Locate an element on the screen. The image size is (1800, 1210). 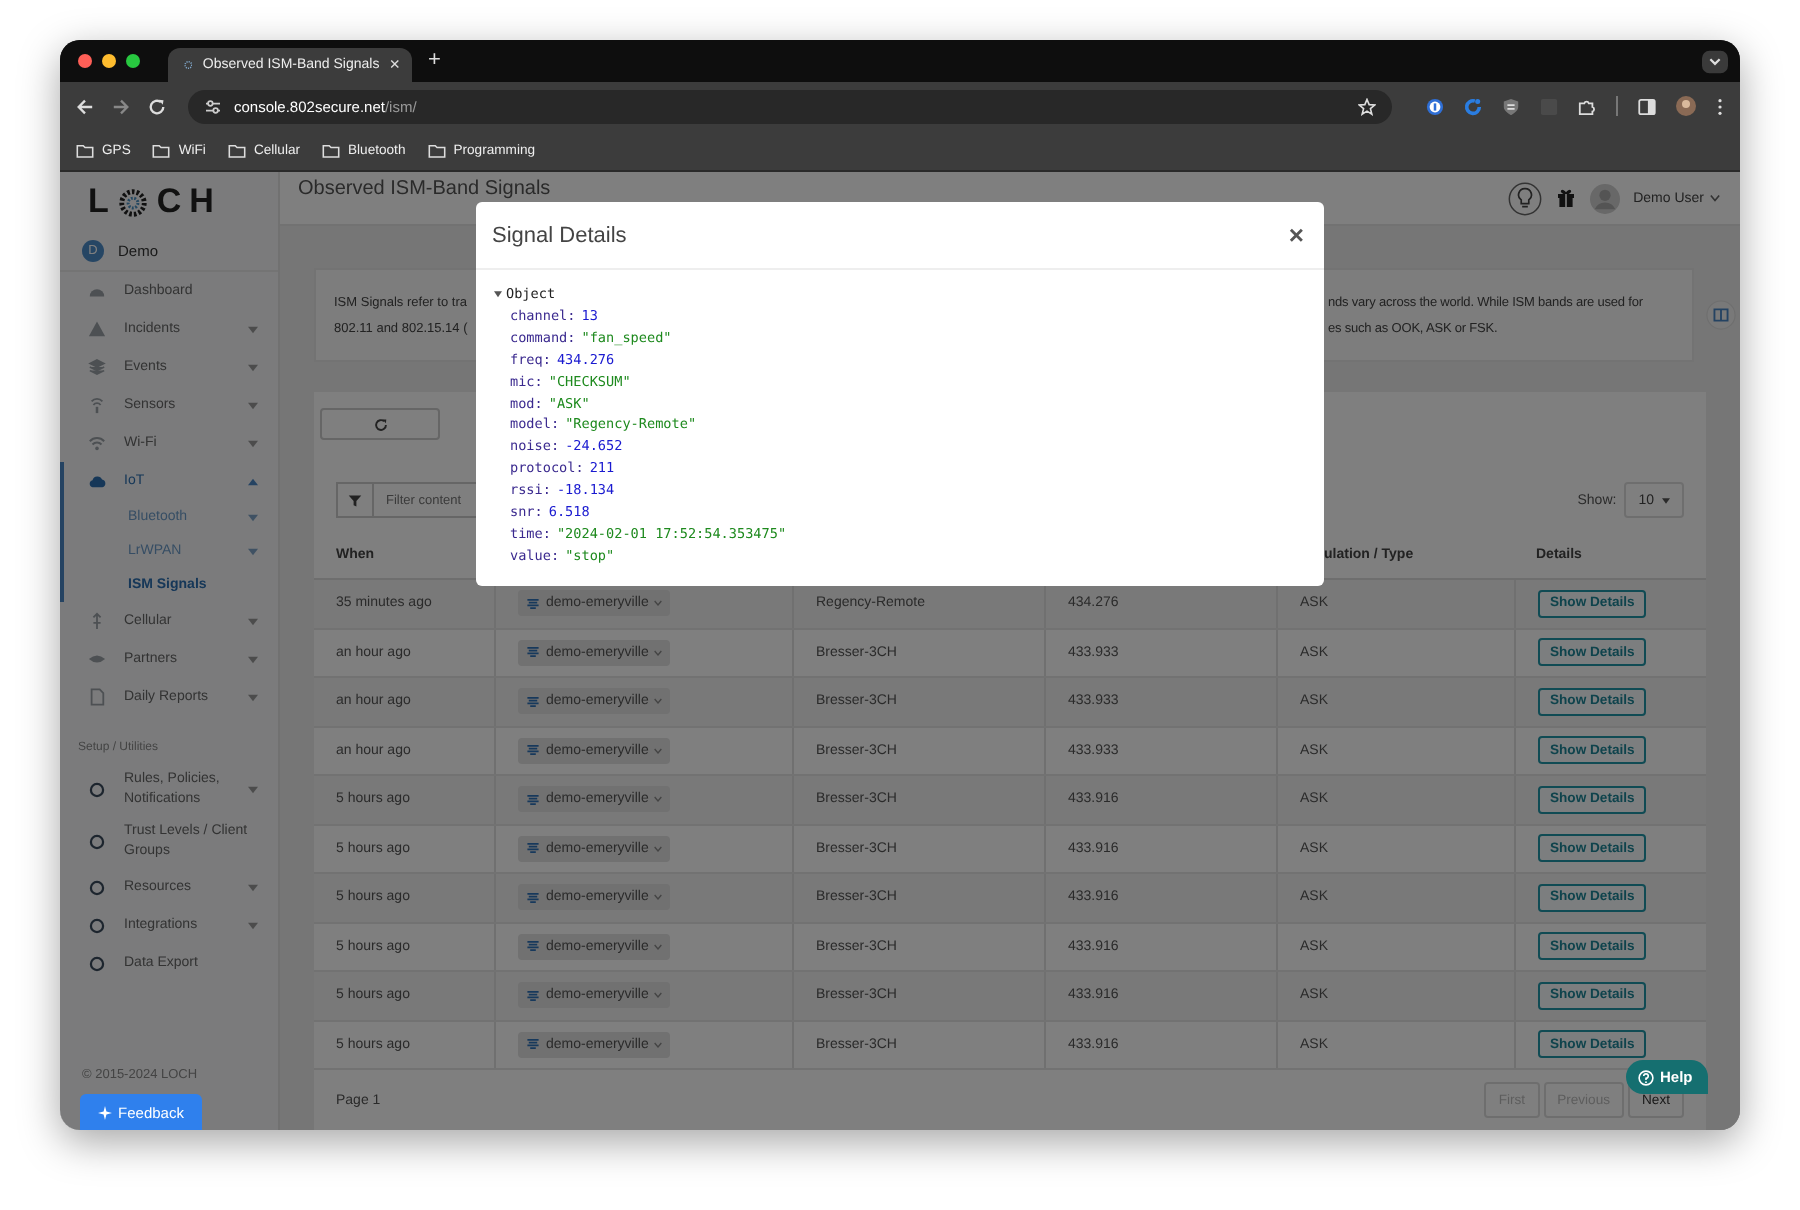
lightbulb-icon is located at coordinates (1524, 198).